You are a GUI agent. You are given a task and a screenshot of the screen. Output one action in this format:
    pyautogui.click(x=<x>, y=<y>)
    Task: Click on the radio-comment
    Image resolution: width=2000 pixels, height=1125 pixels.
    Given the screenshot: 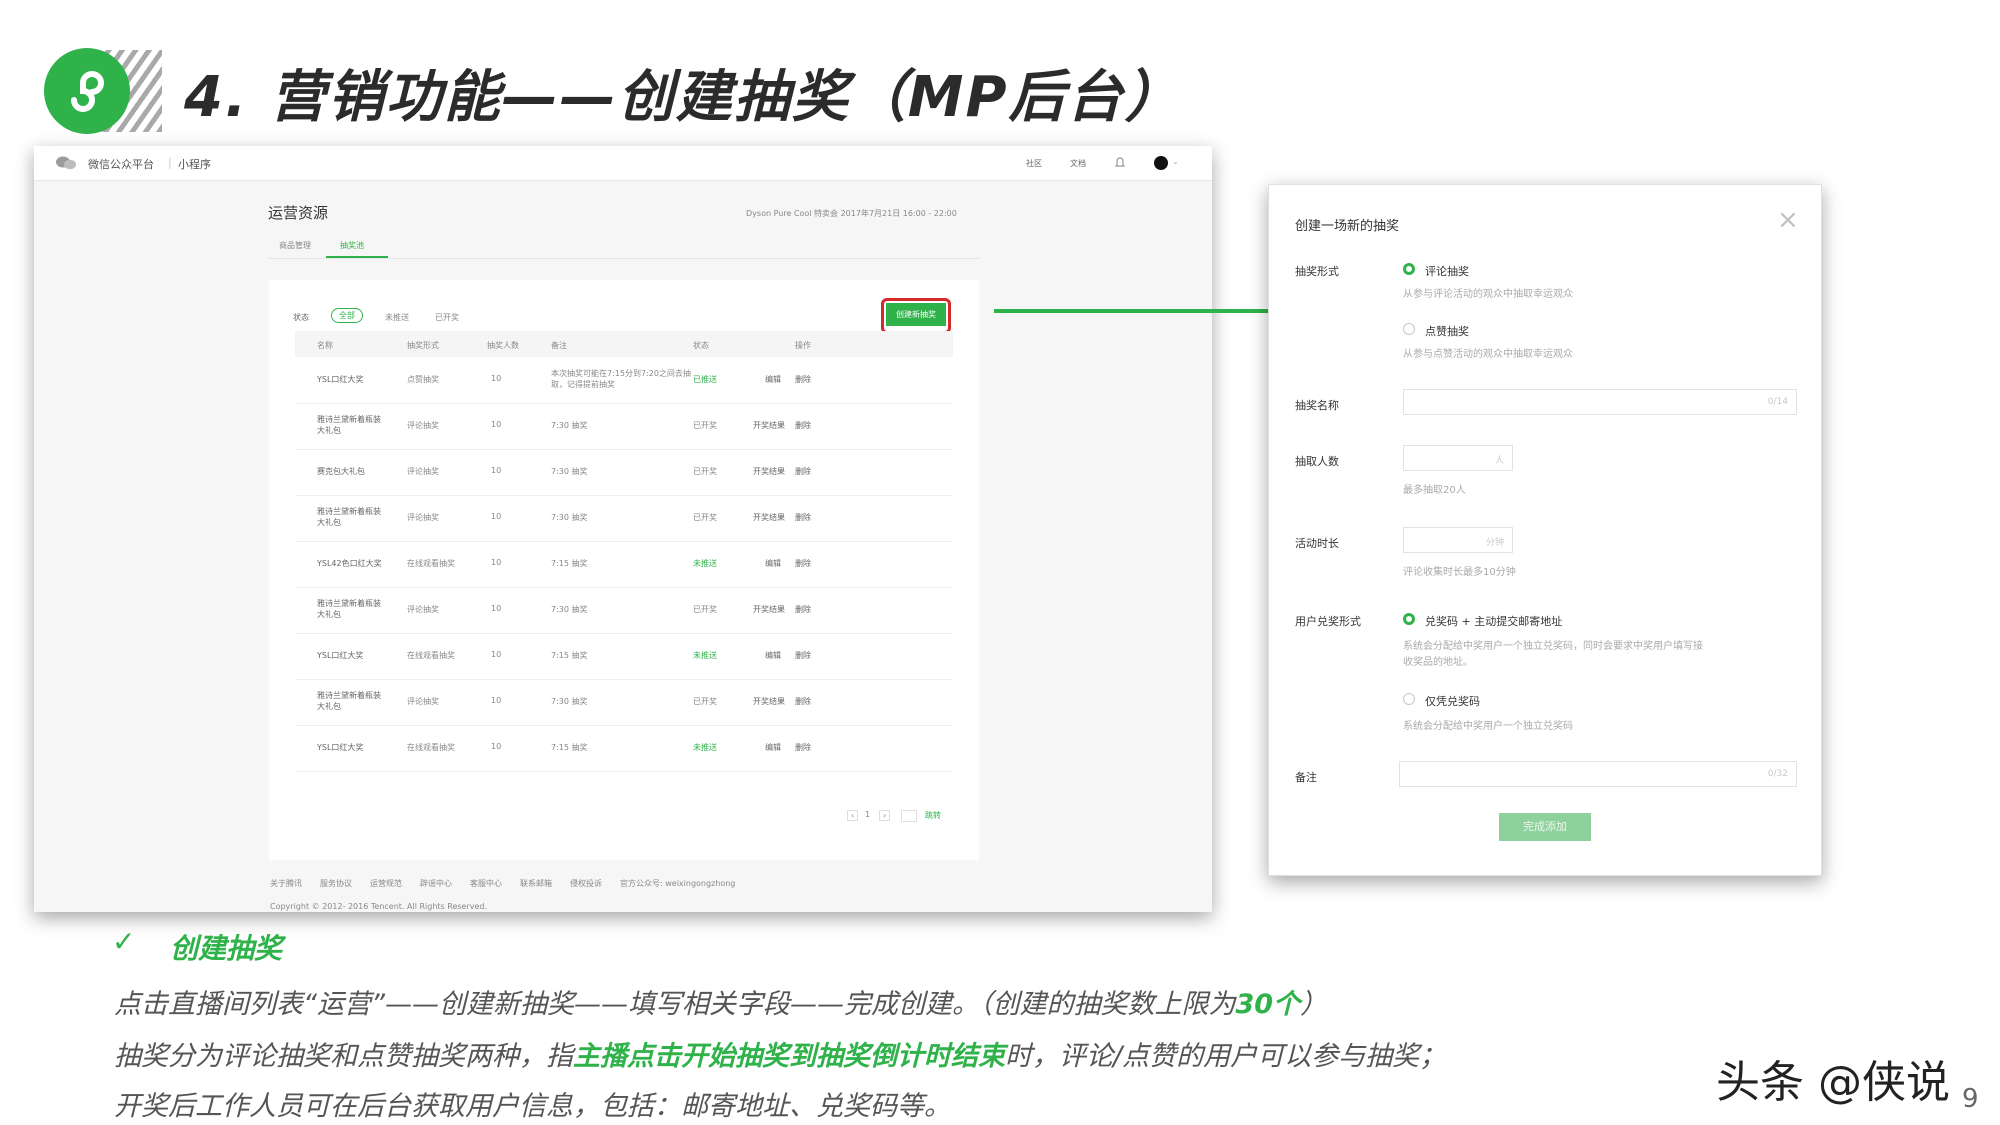 What is the action you would take?
    pyautogui.click(x=1409, y=269)
    